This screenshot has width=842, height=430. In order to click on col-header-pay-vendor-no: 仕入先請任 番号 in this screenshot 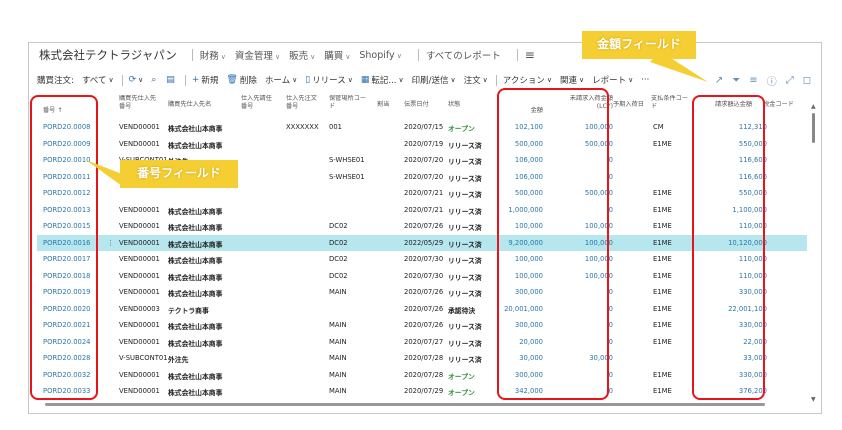, I will do `click(263, 102)`.